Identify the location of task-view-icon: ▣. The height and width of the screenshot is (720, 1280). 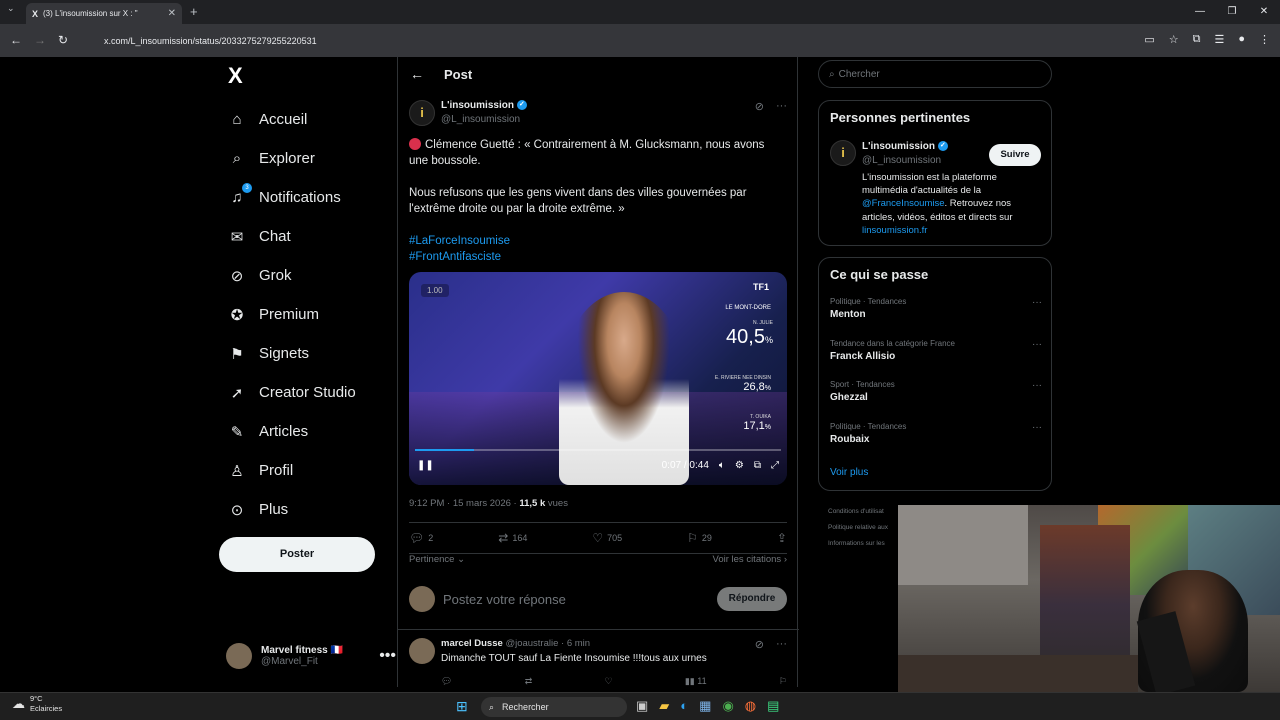
(642, 706).